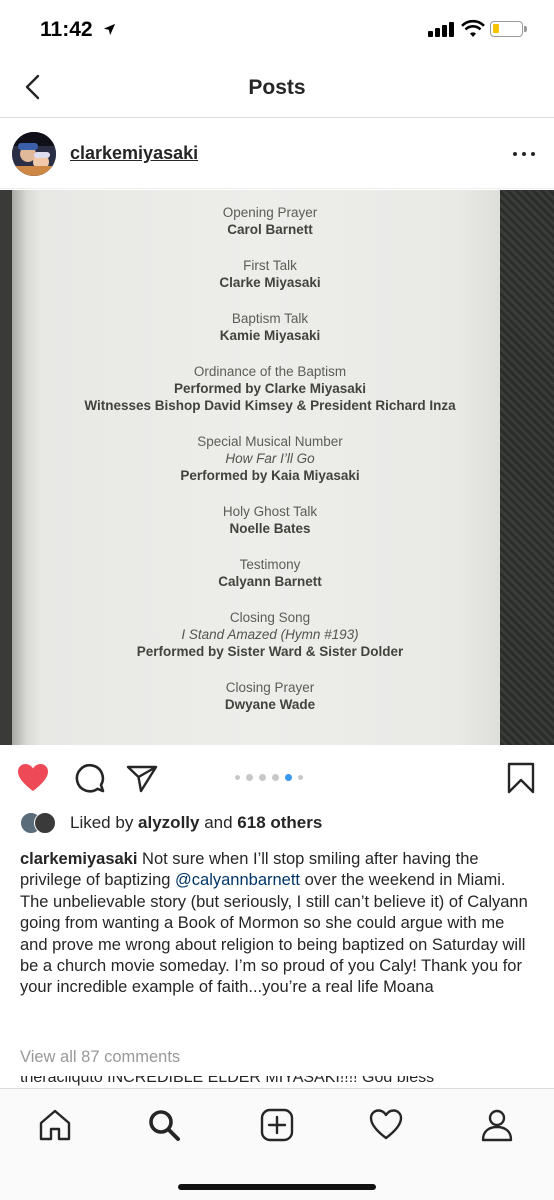 The height and width of the screenshot is (1200, 554). What do you see at coordinates (134, 153) in the screenshot?
I see `post-username: clarkemiyasaki` at bounding box center [134, 153].